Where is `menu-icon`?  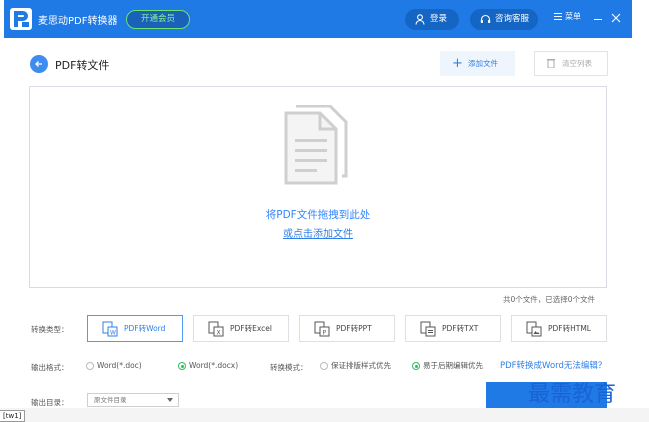 menu-icon is located at coordinates (558, 16).